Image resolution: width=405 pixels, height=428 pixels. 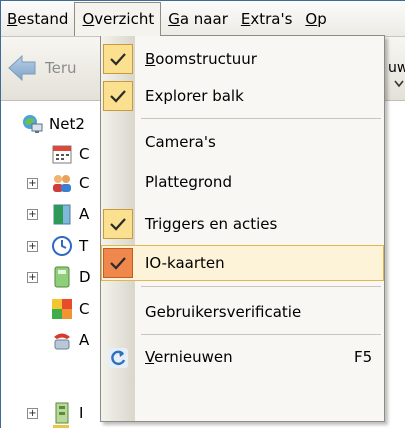 I want to click on menu-item-boomstructuur: Boomstructuur, so click(x=242, y=59).